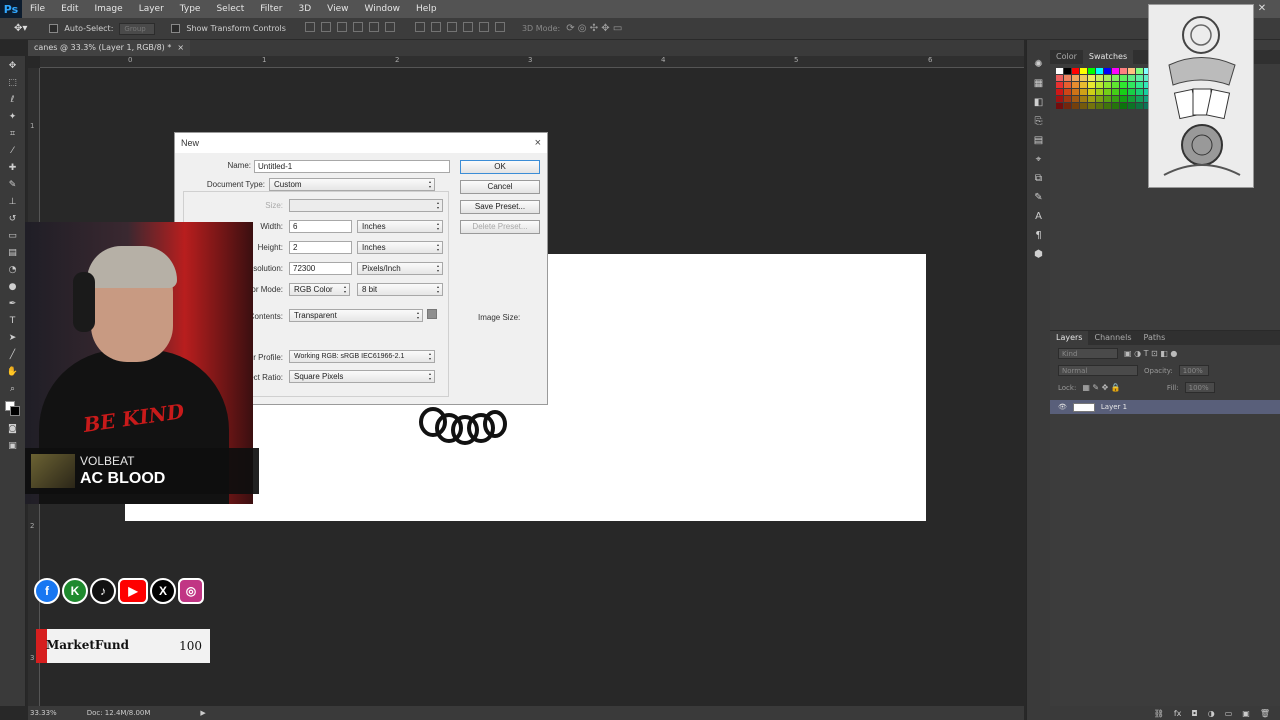  I want to click on gradient-tool-icon: ▤, so click(13, 253).